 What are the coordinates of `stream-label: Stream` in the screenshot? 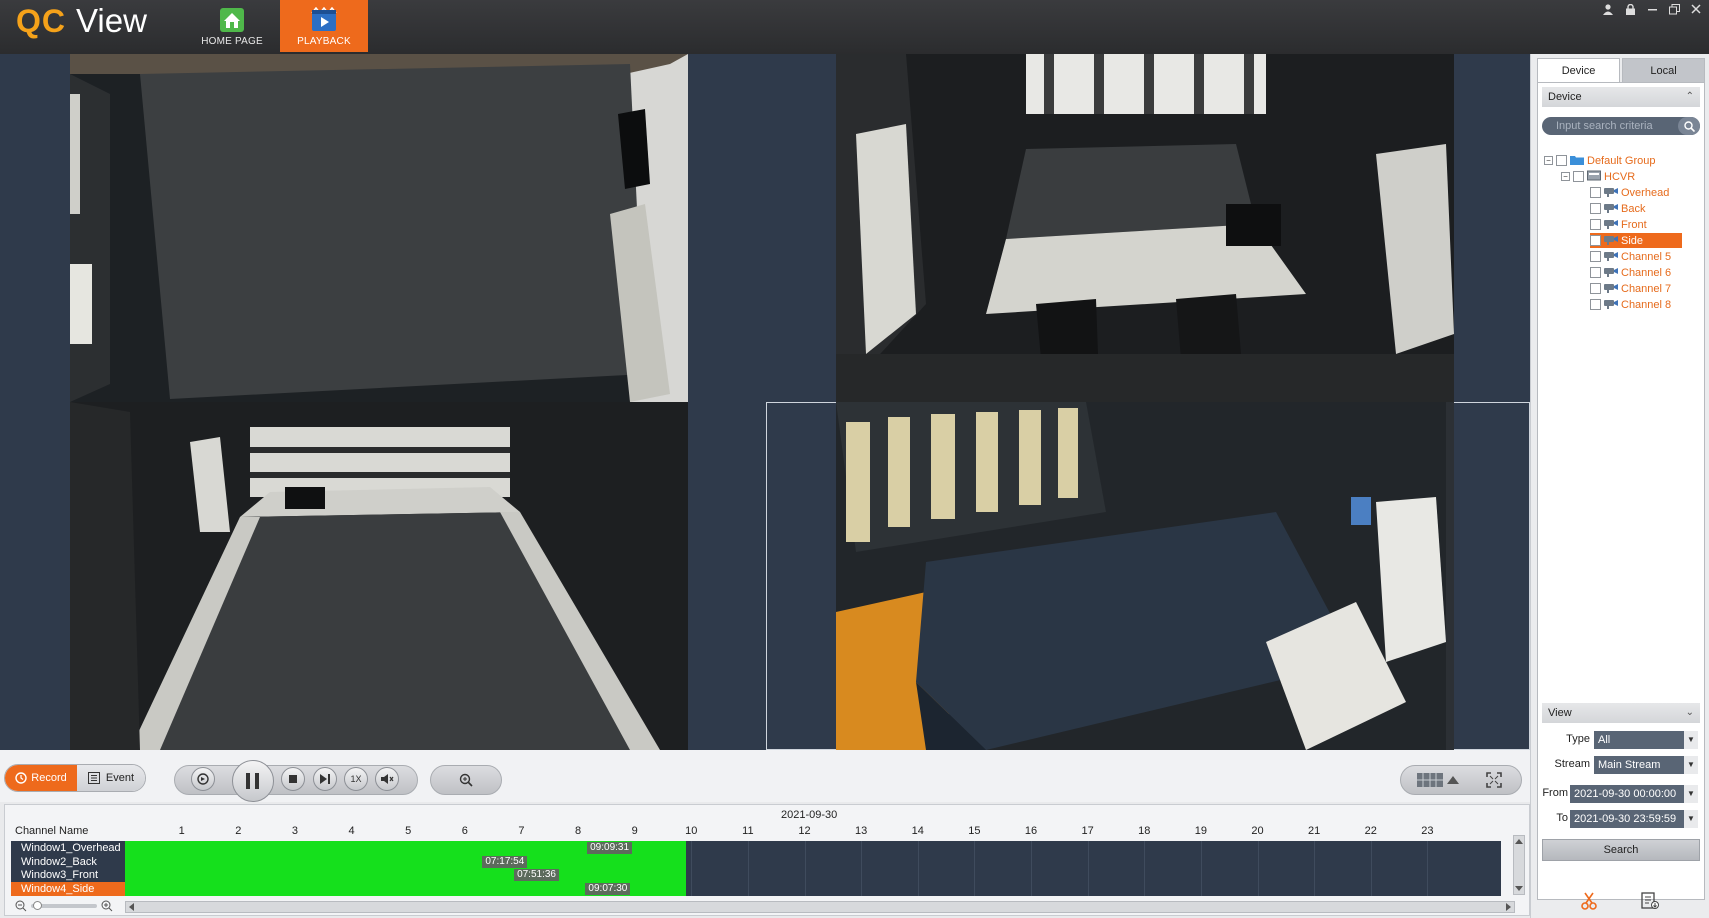 It's located at (1572, 764).